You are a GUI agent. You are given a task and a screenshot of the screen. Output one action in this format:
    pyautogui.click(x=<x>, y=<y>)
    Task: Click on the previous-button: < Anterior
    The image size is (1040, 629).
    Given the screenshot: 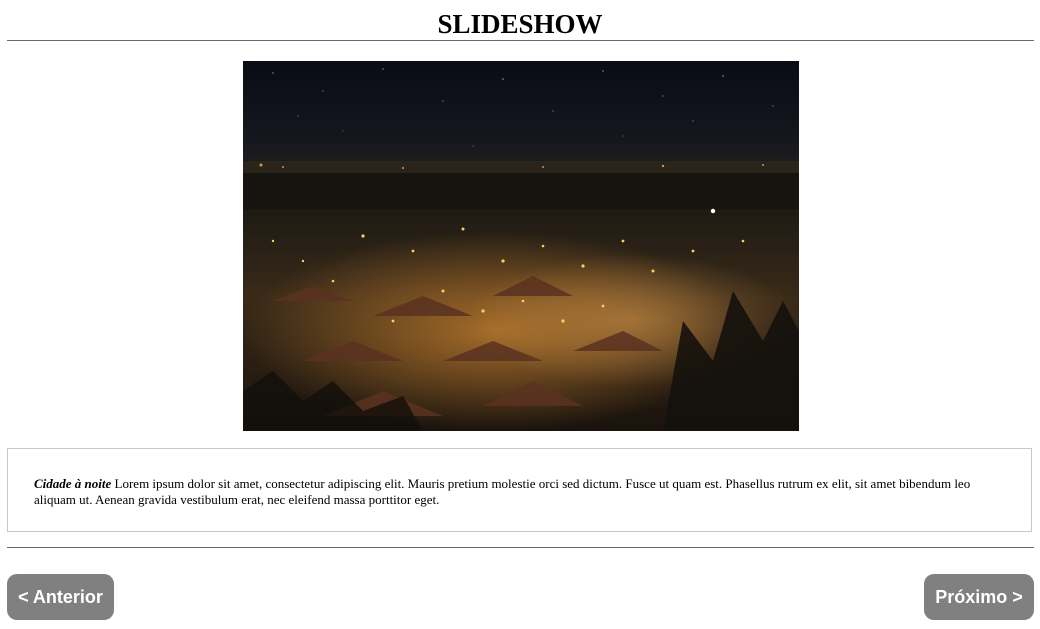 What is the action you would take?
    pyautogui.click(x=60, y=597)
    